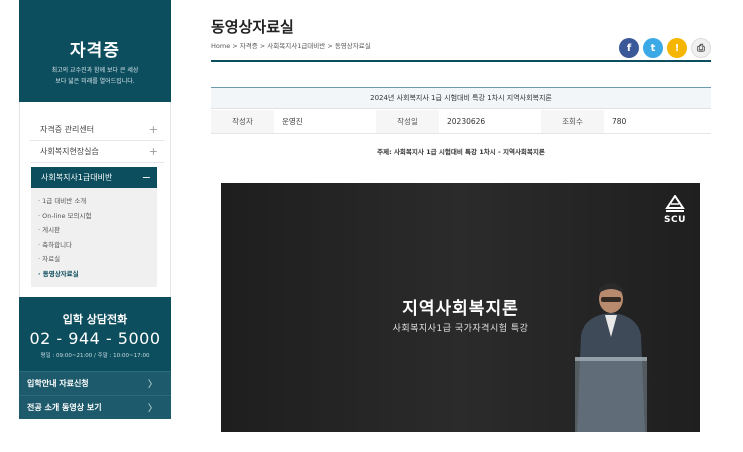 The image size is (743, 452). What do you see at coordinates (94, 274) in the screenshot?
I see `submenu-item-video-archive: · 동영상자료실` at bounding box center [94, 274].